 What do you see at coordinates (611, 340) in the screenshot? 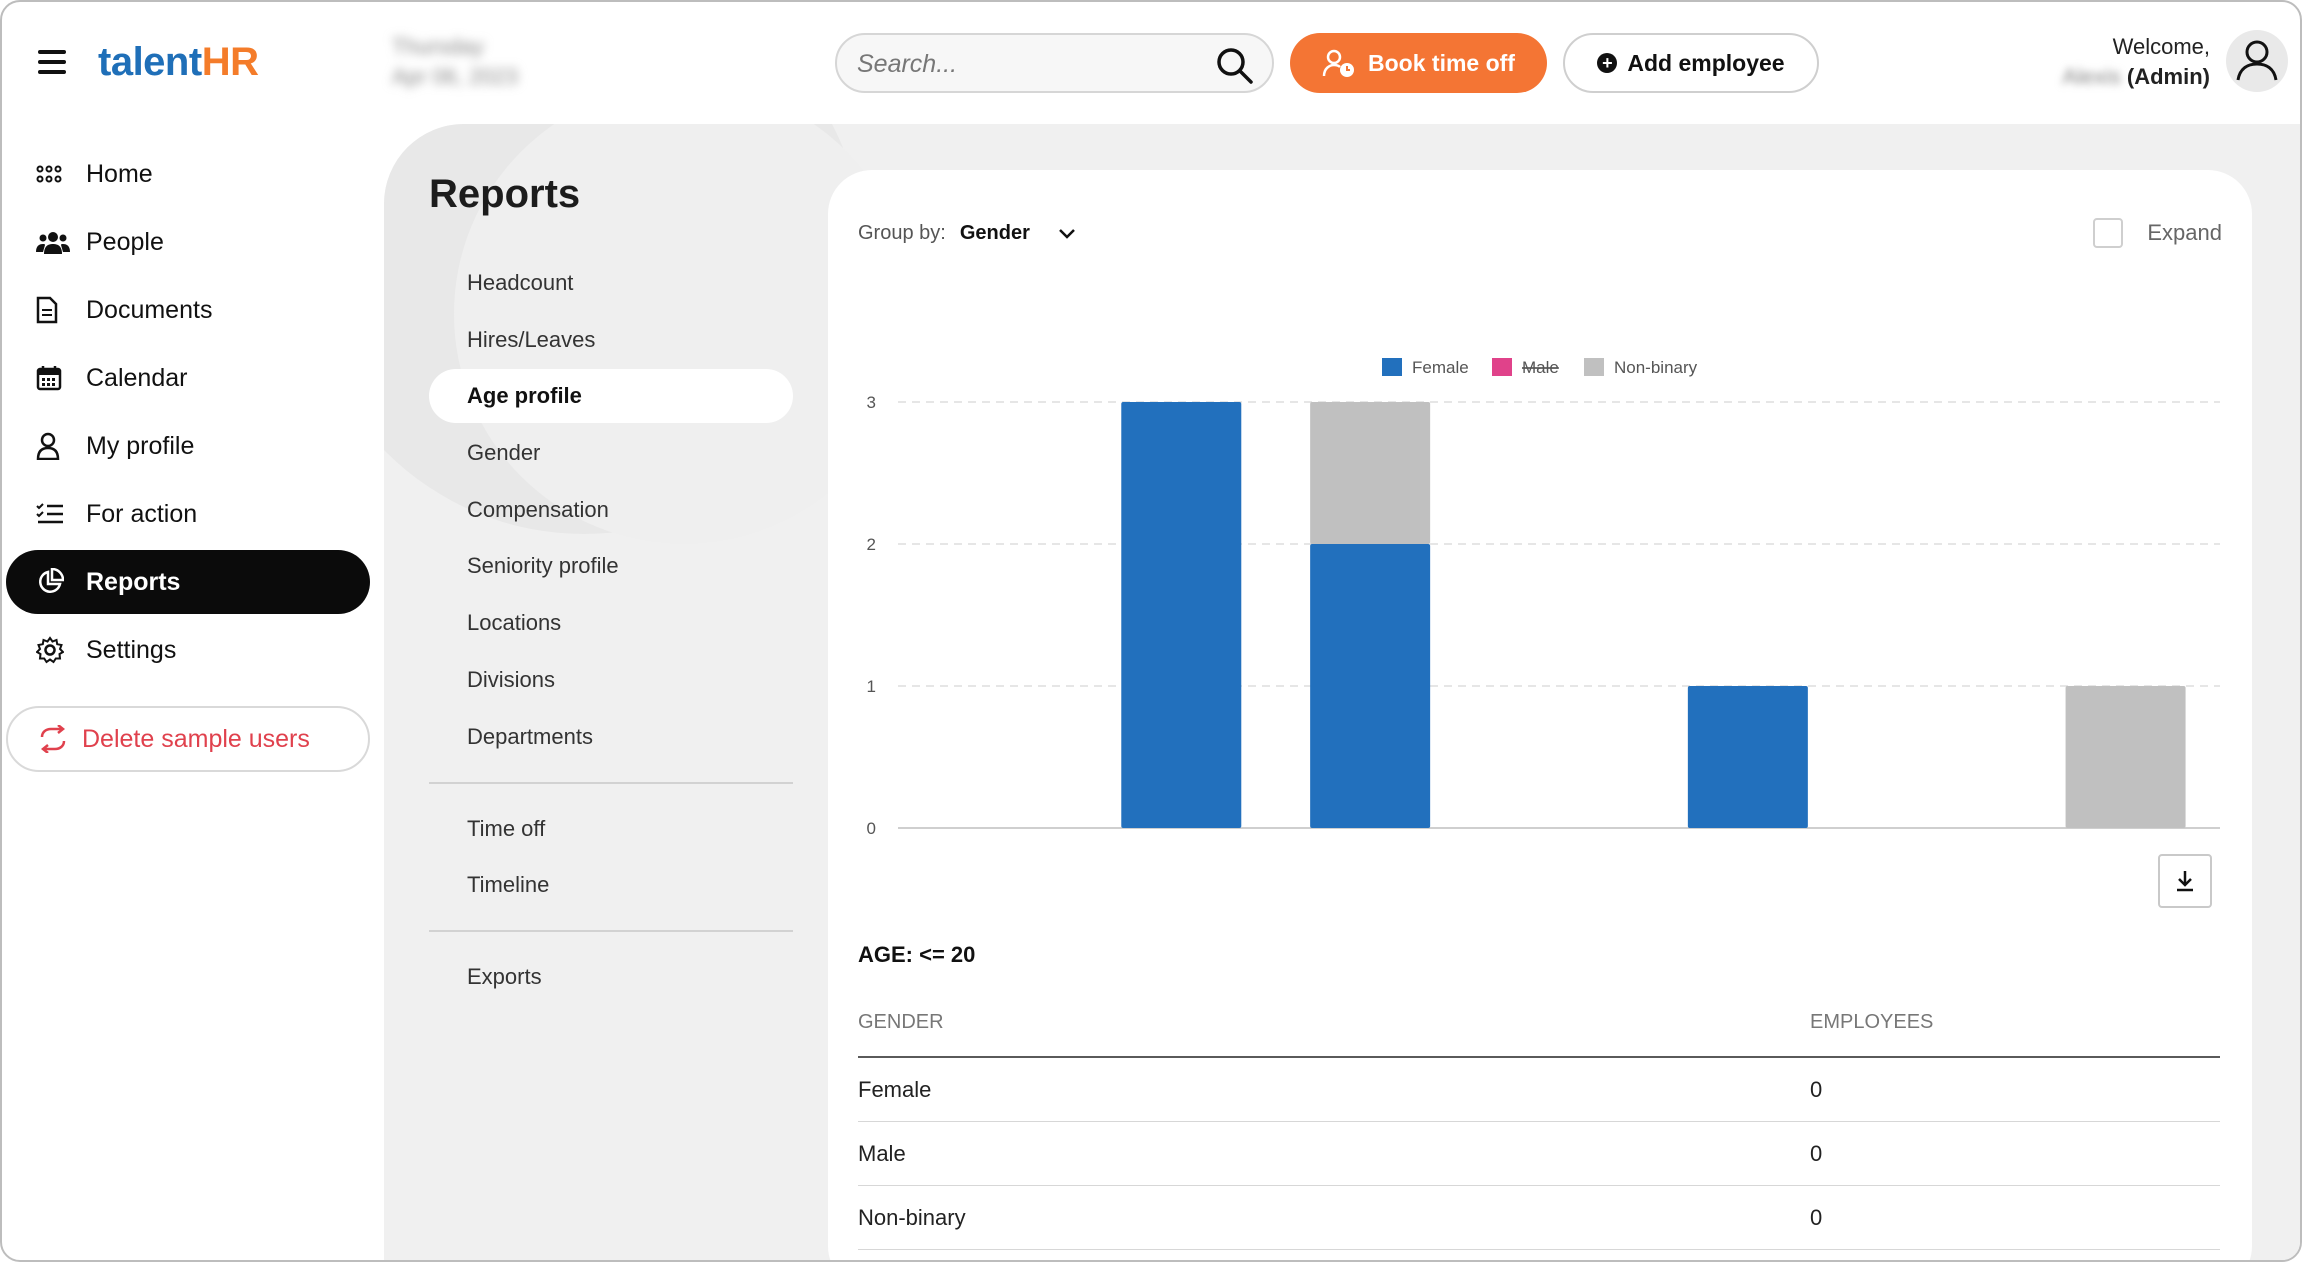
I see `subnav-hires-leaves: Hires/Leaves` at bounding box center [611, 340].